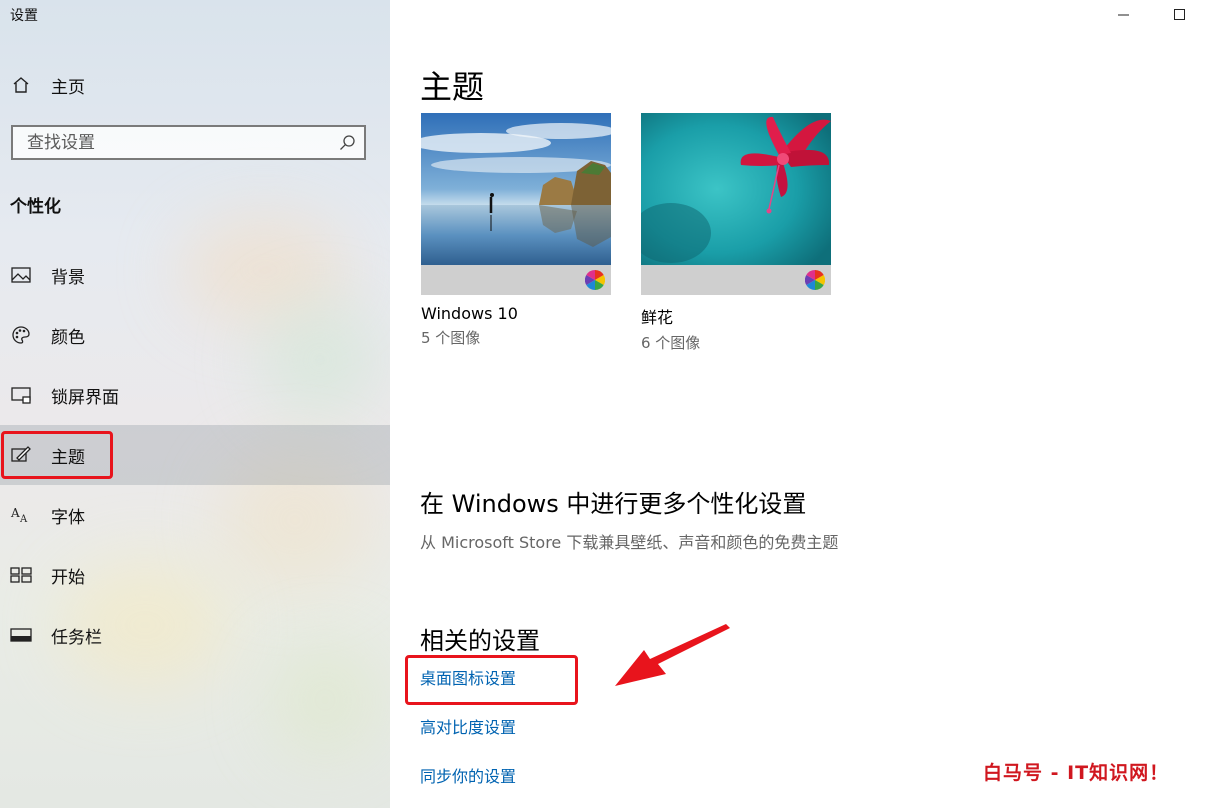 This screenshot has width=1212, height=808. I want to click on picture-icon, so click(21, 275).